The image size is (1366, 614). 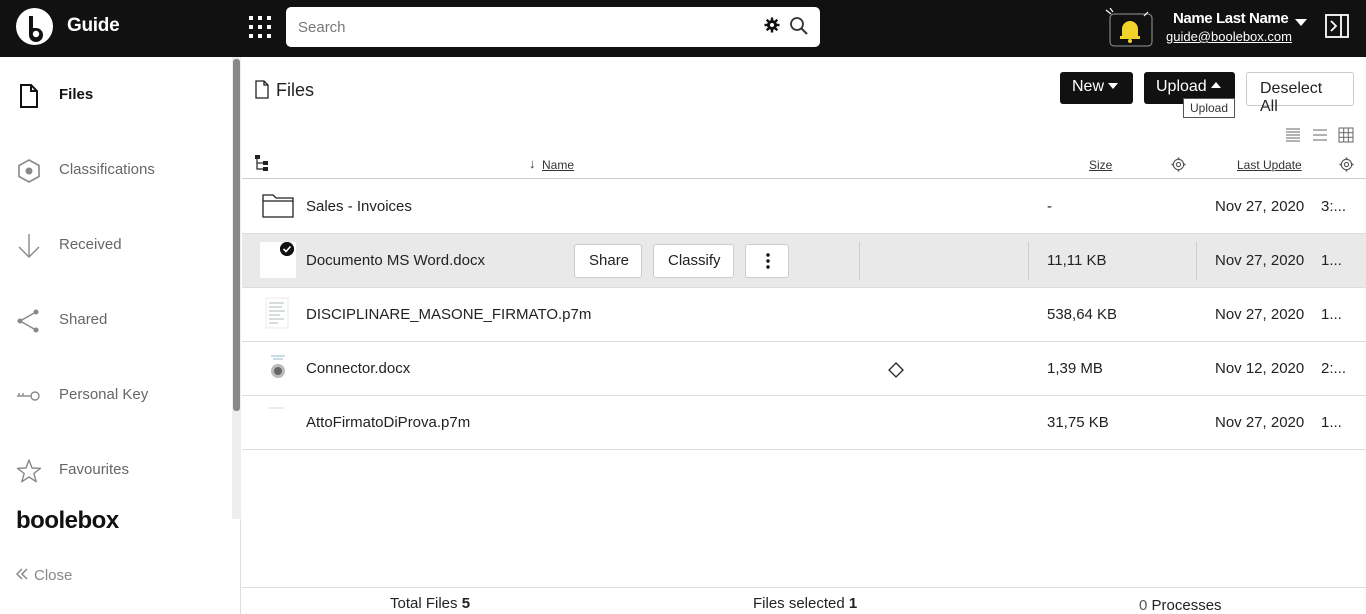 I want to click on file-name: AttoFirmatoDiProva.p7m, so click(x=388, y=422).